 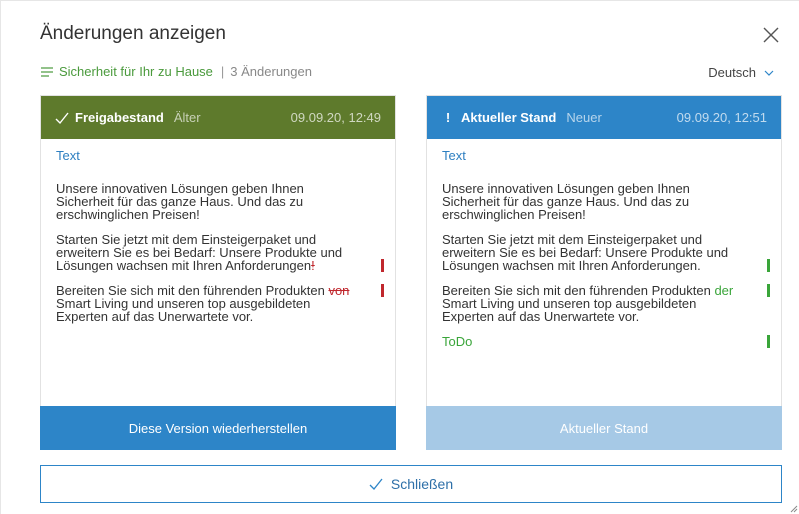 I want to click on deleted-text: von, so click(x=339, y=290).